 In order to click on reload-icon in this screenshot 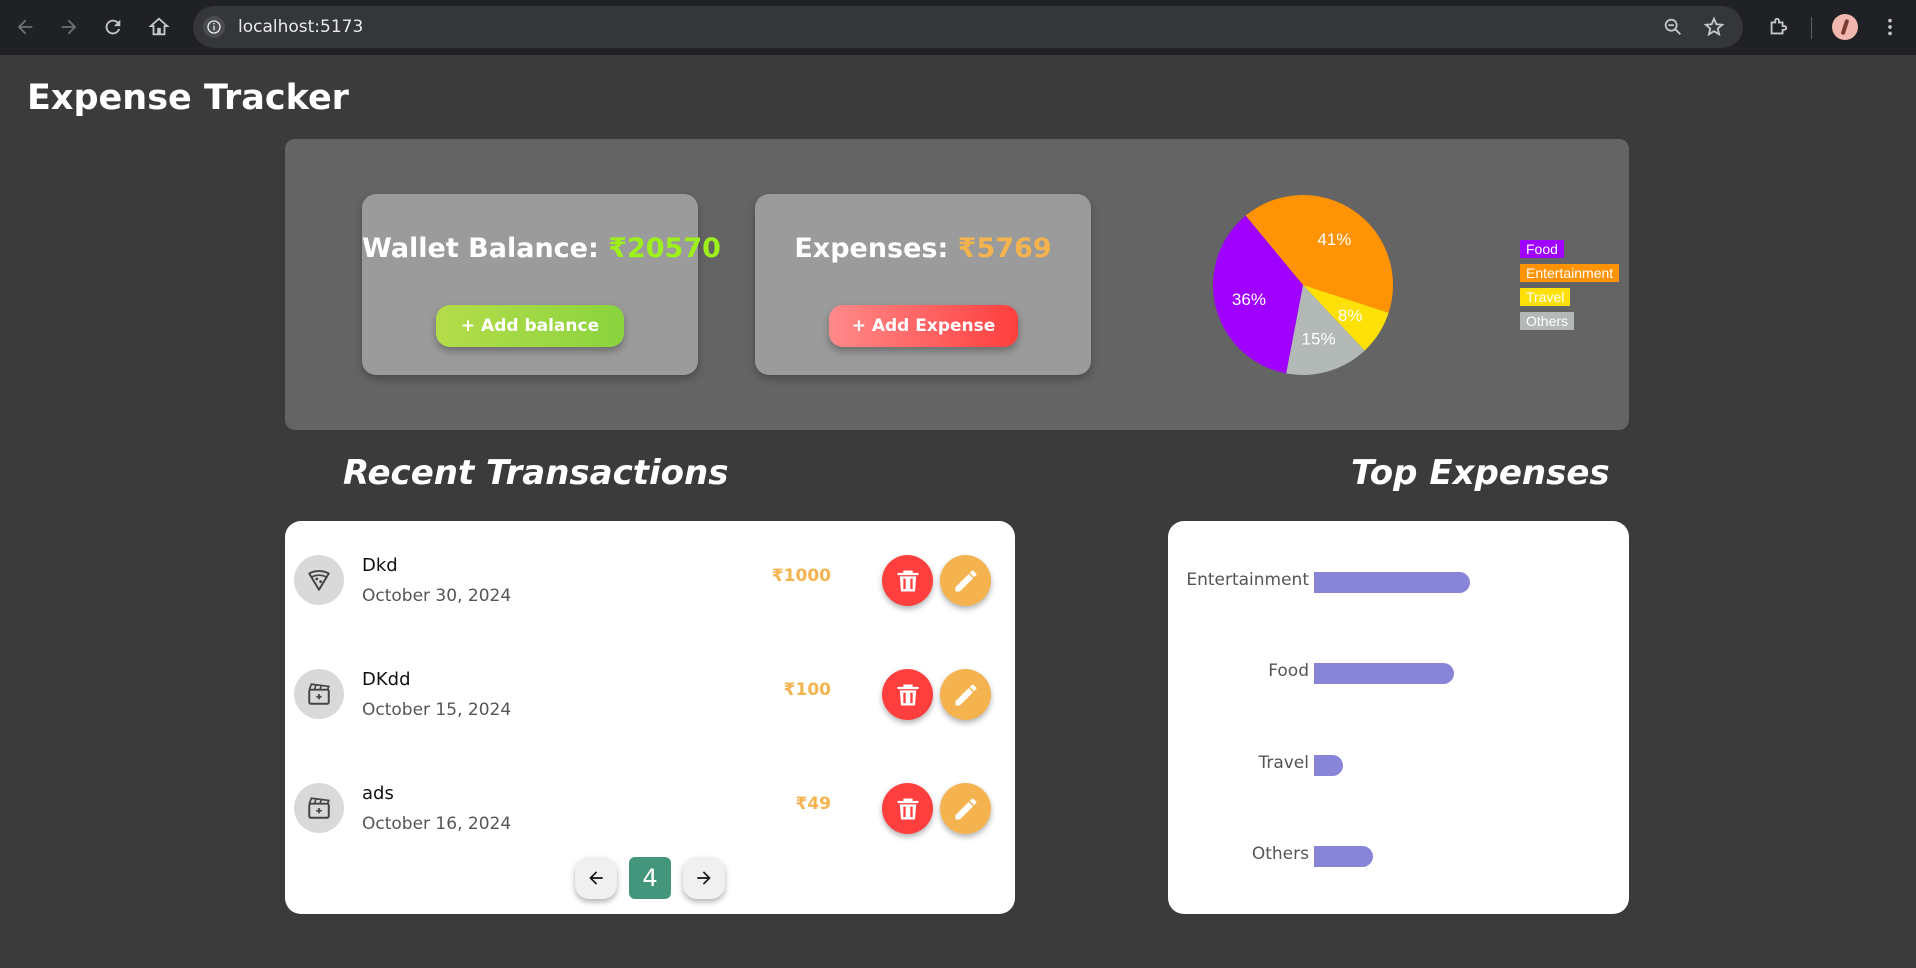, I will do `click(113, 27)`.